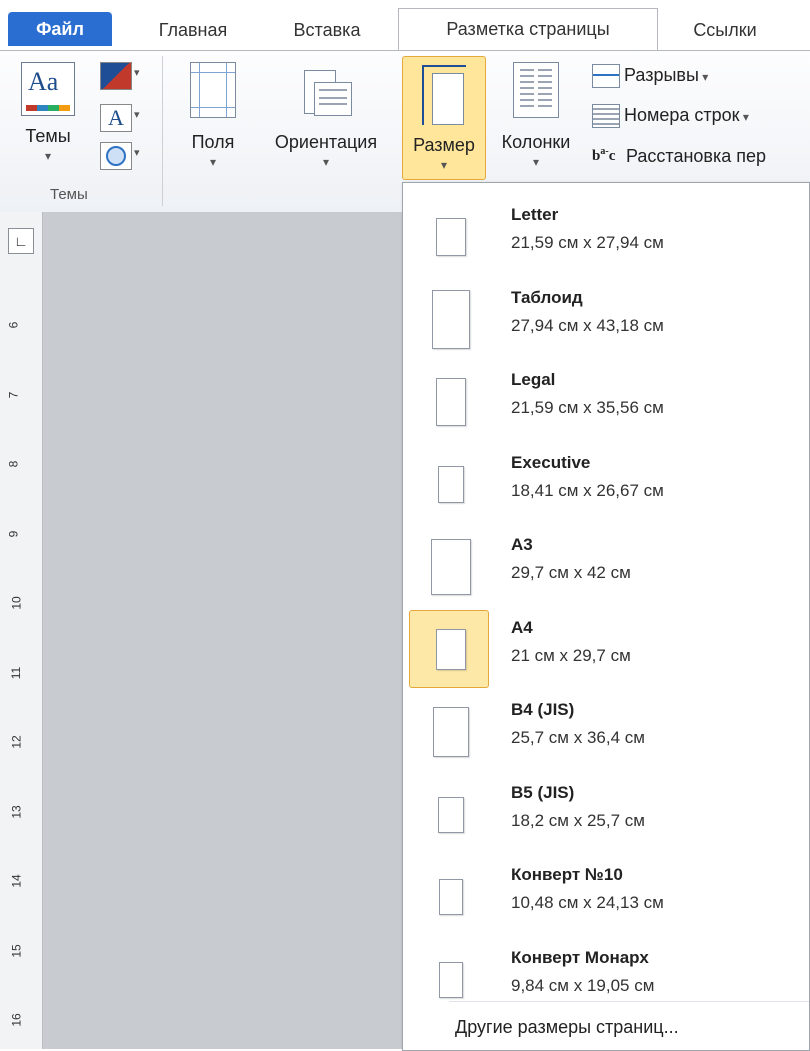  What do you see at coordinates (535, 214) in the screenshot?
I see `page-size-name: Letter` at bounding box center [535, 214].